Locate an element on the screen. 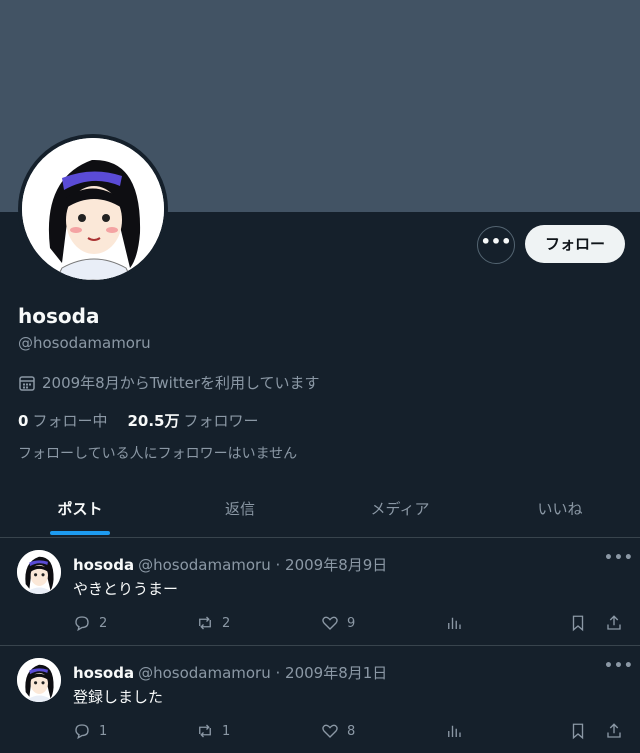 This screenshot has height=753, width=640. tab-likes: いいね is located at coordinates (560, 510).